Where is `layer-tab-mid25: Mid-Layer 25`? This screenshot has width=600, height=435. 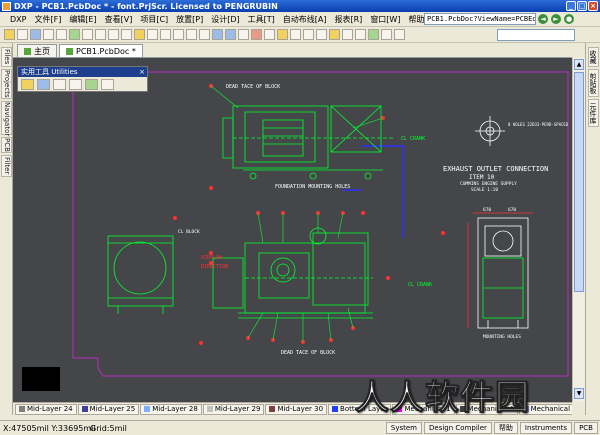
layer-tab-mid25: Mid-Layer 25 is located at coordinates (108, 409).